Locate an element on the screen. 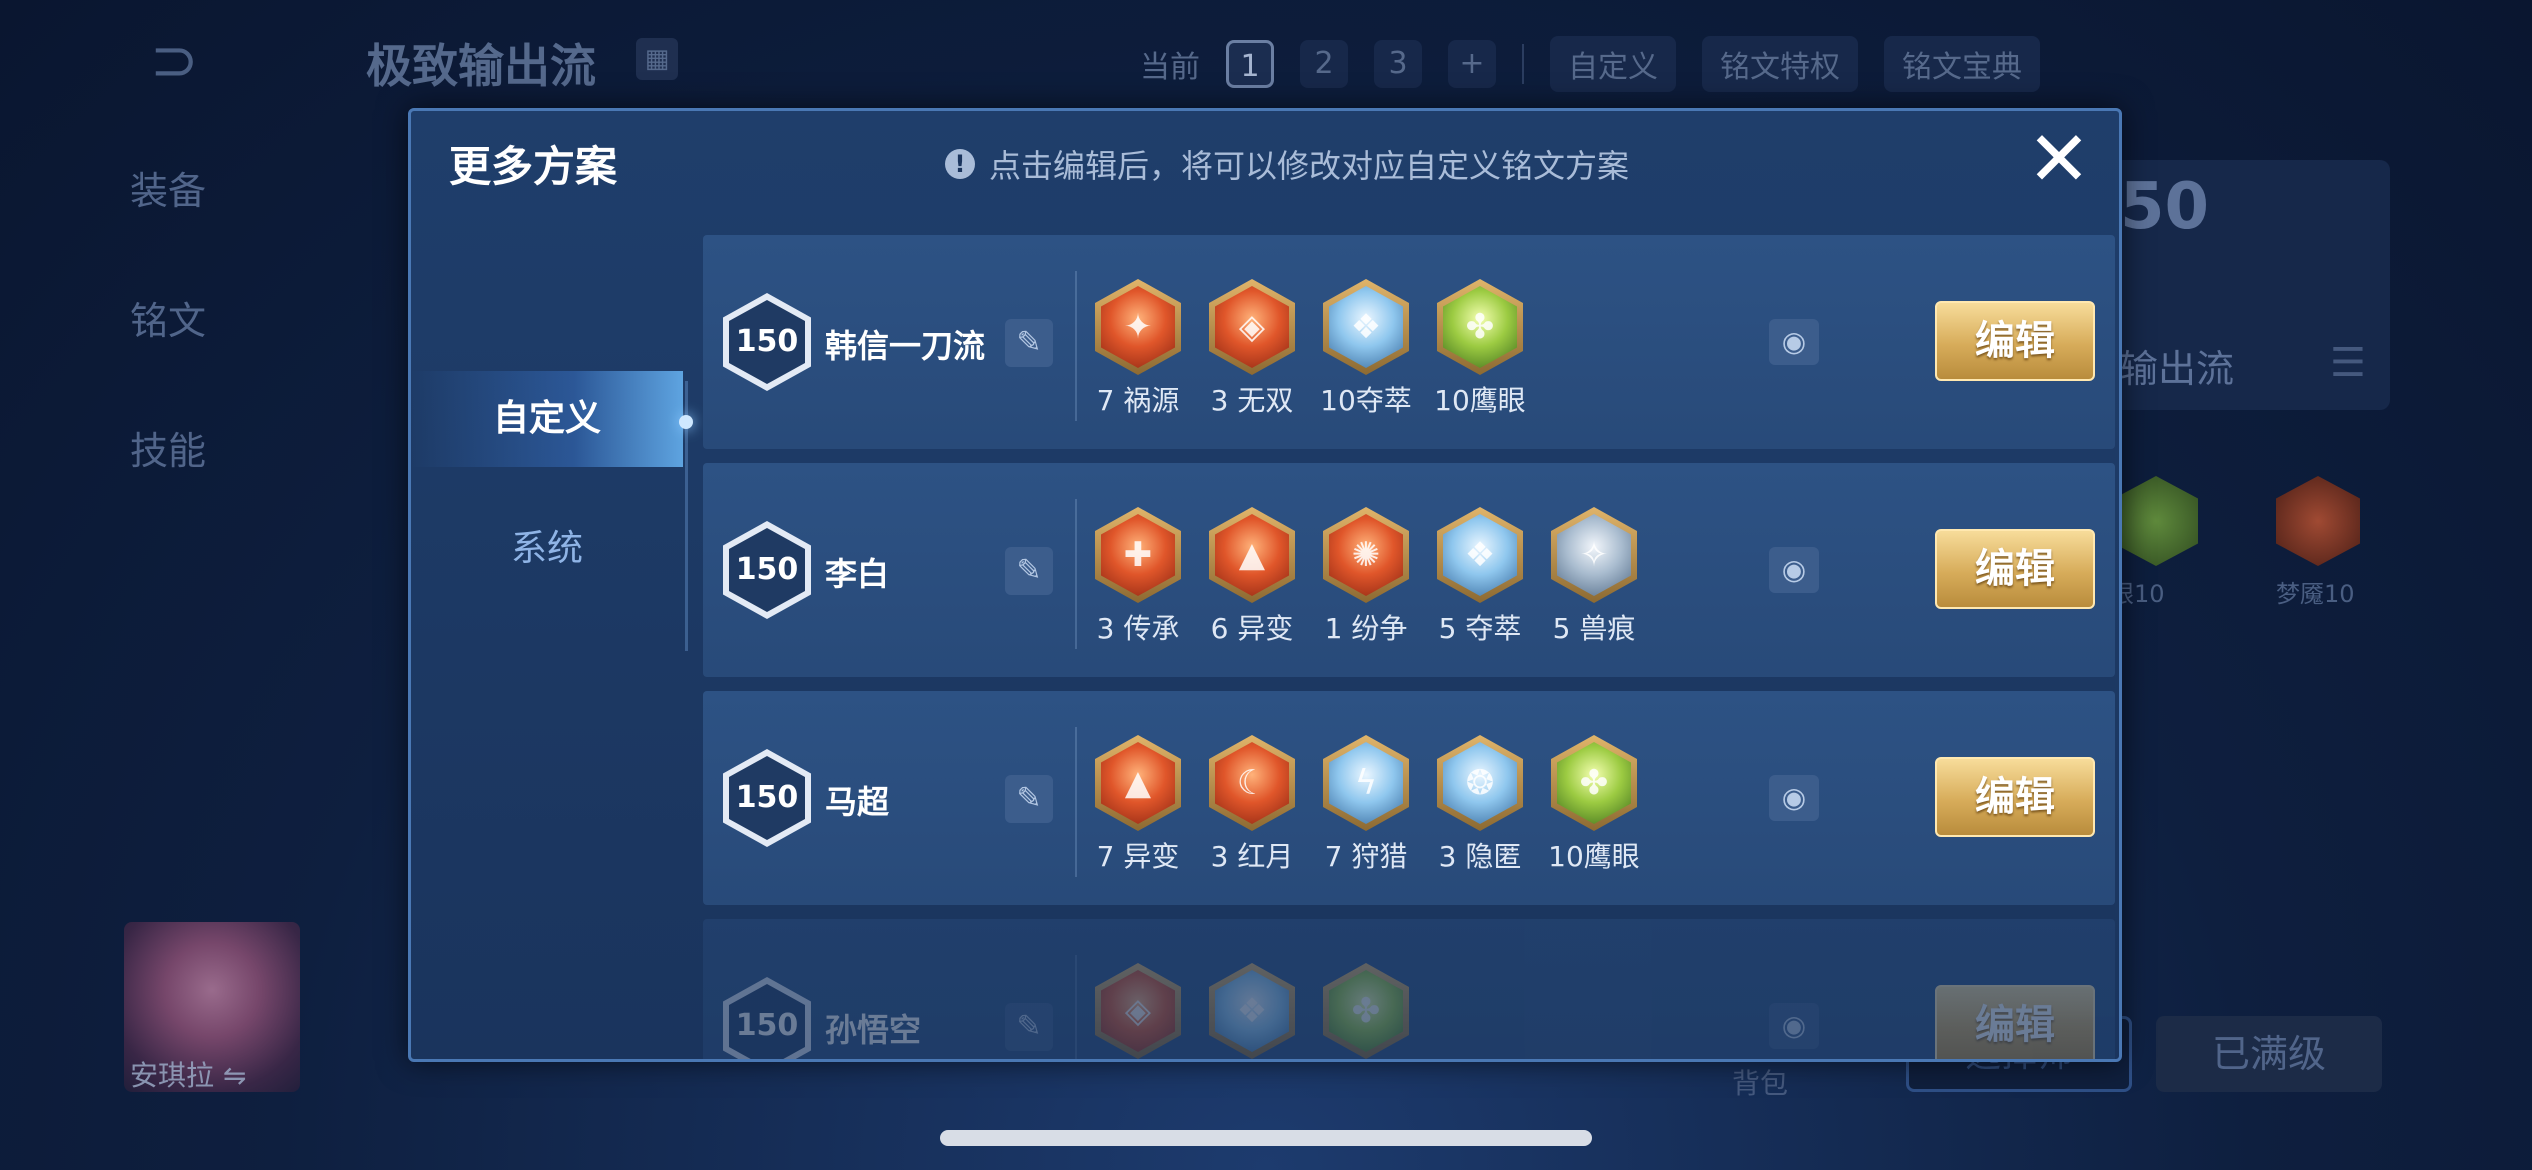 The image size is (2532, 1170). rune-item: ✦ 7 祸源 is located at coordinates (1138, 349).